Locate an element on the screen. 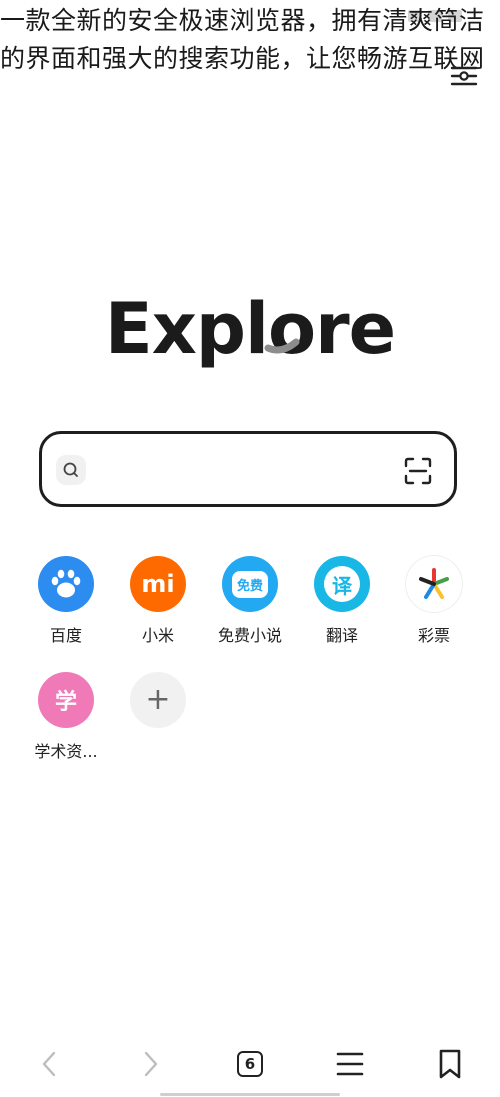 The width and height of the screenshot is (500, 1097). xiaomi-mi-text: mi is located at coordinates (158, 584).